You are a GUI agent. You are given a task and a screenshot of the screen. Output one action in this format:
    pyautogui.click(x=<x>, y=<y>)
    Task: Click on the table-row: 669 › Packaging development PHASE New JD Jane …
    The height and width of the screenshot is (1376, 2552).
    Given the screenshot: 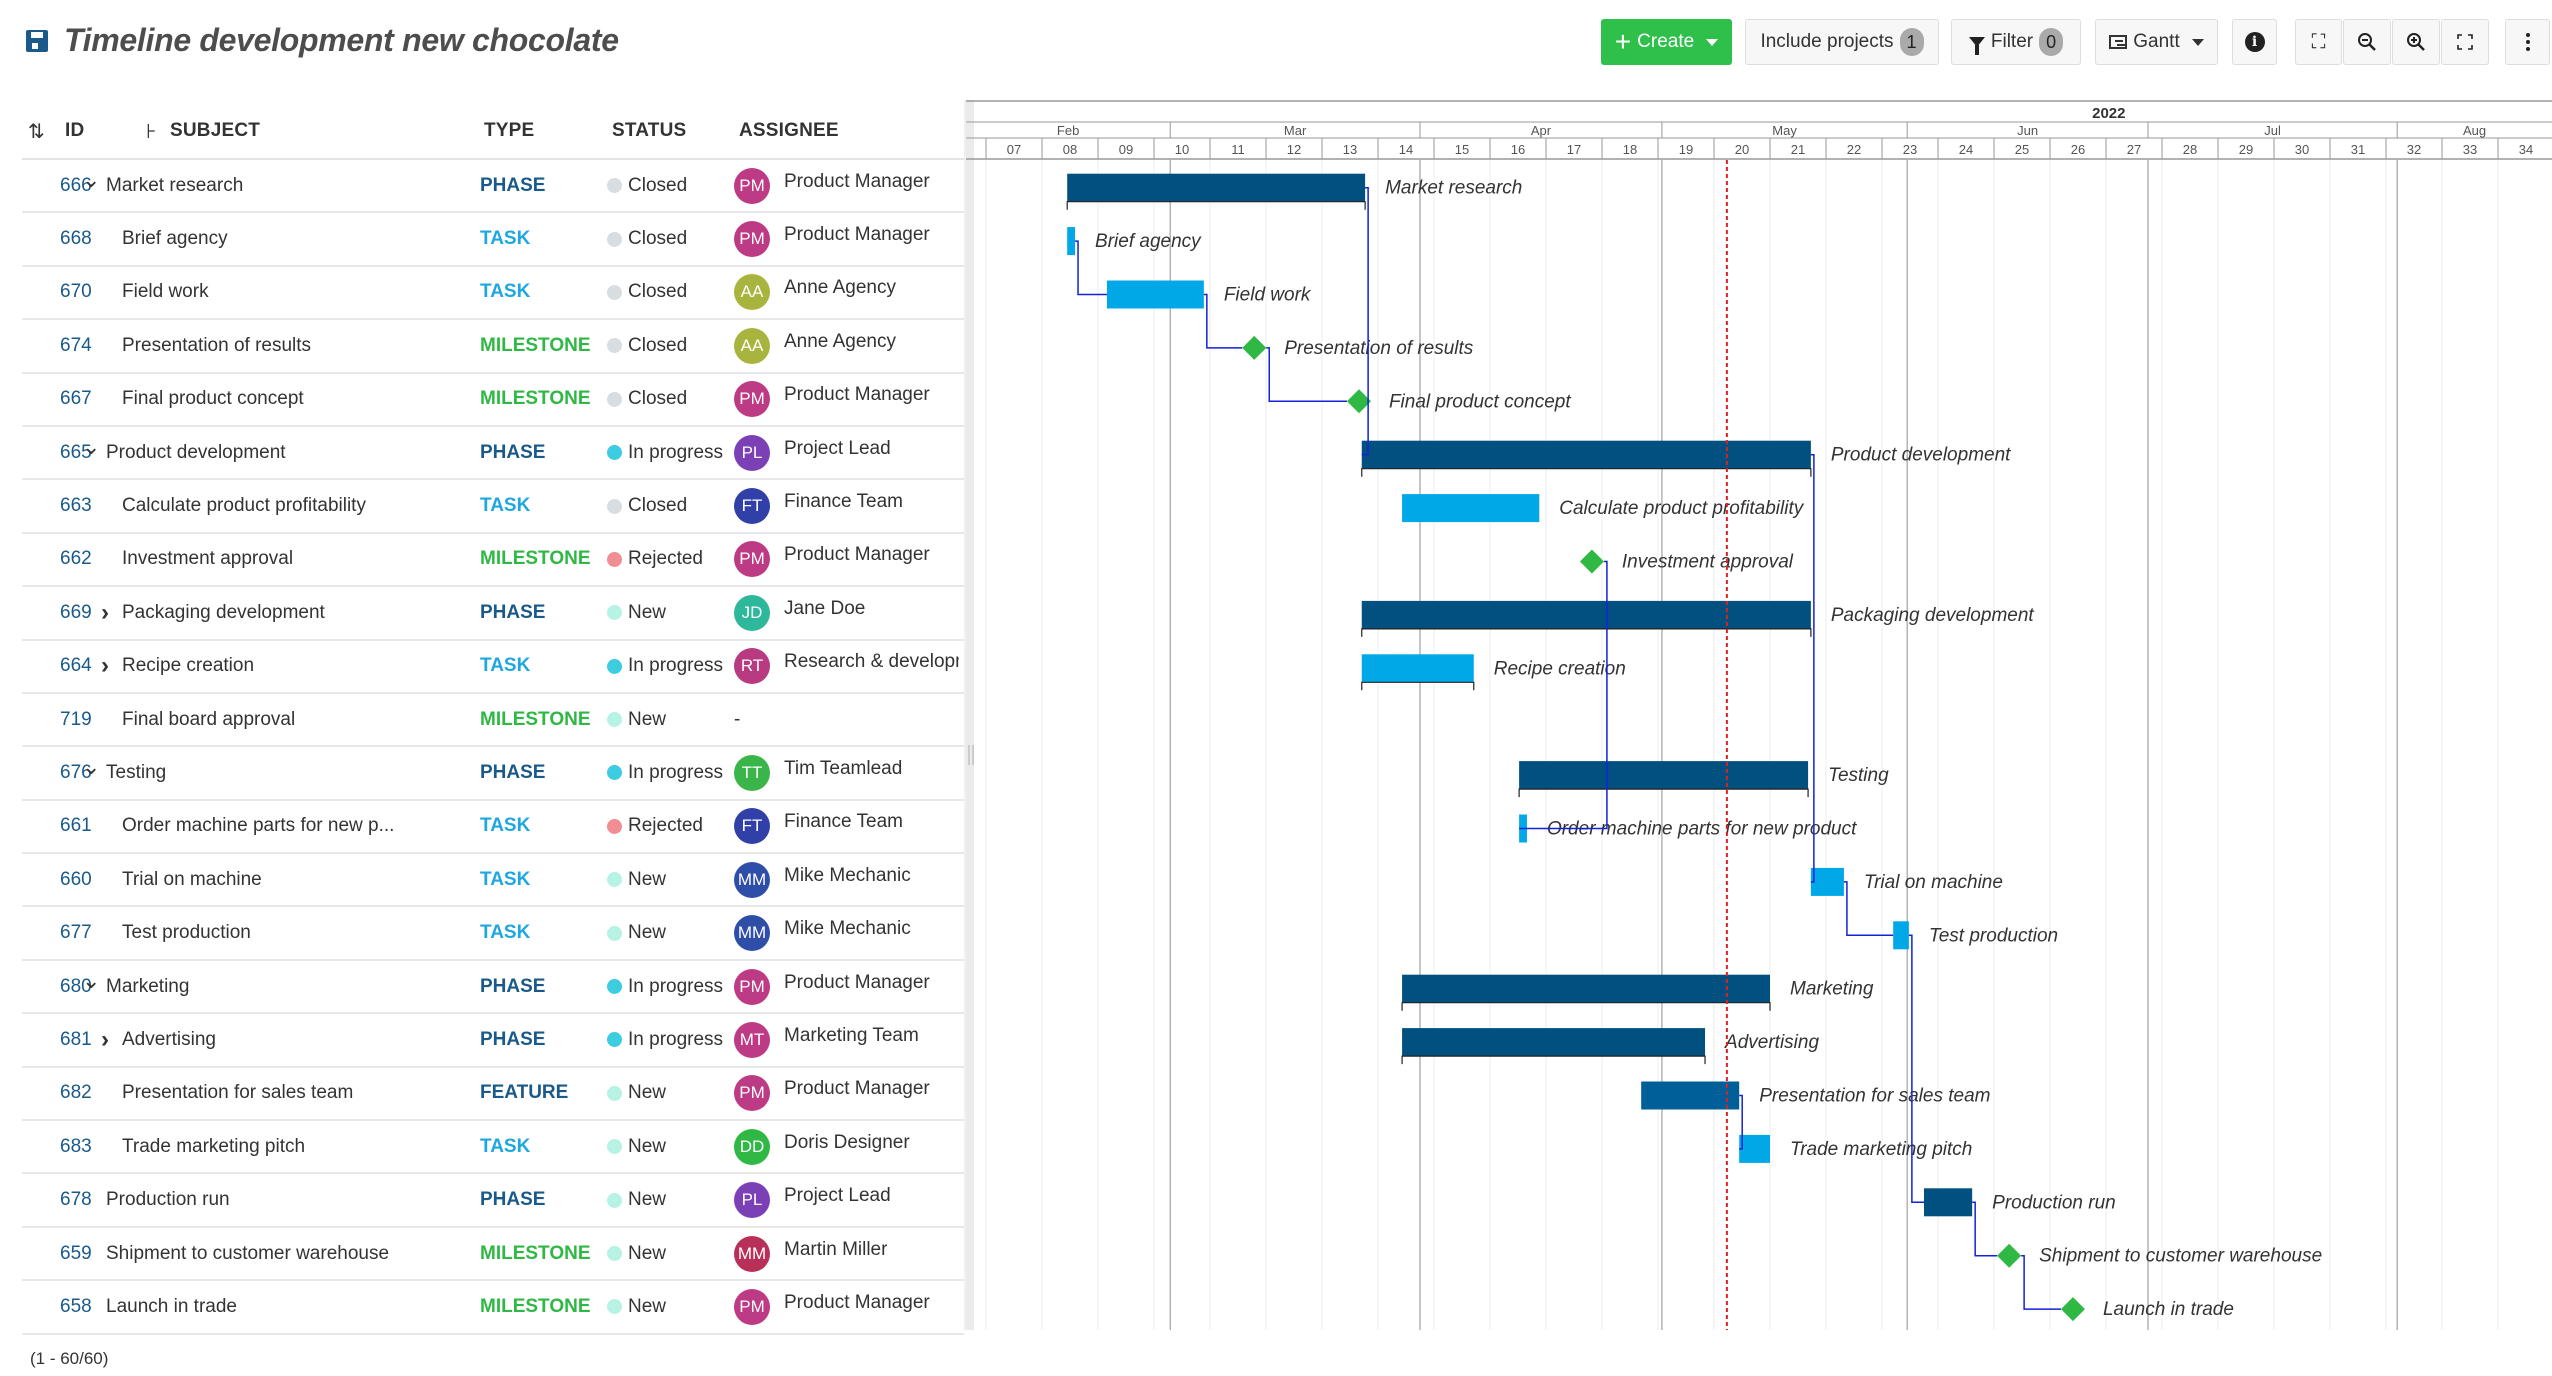 What is the action you would take?
    pyautogui.click(x=493, y=614)
    